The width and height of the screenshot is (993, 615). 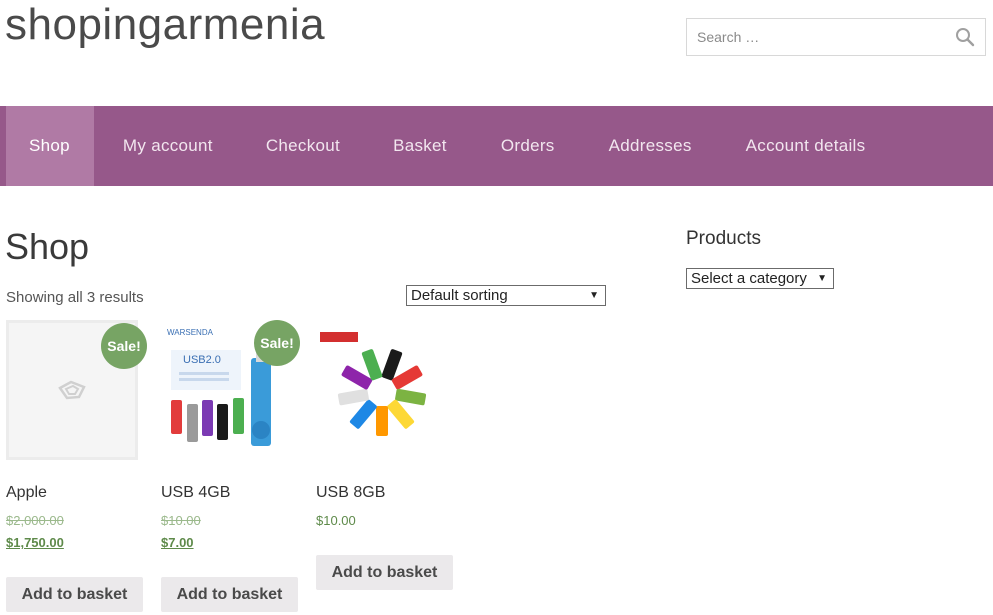 I want to click on nav-item-shop: Shop, so click(x=50, y=146).